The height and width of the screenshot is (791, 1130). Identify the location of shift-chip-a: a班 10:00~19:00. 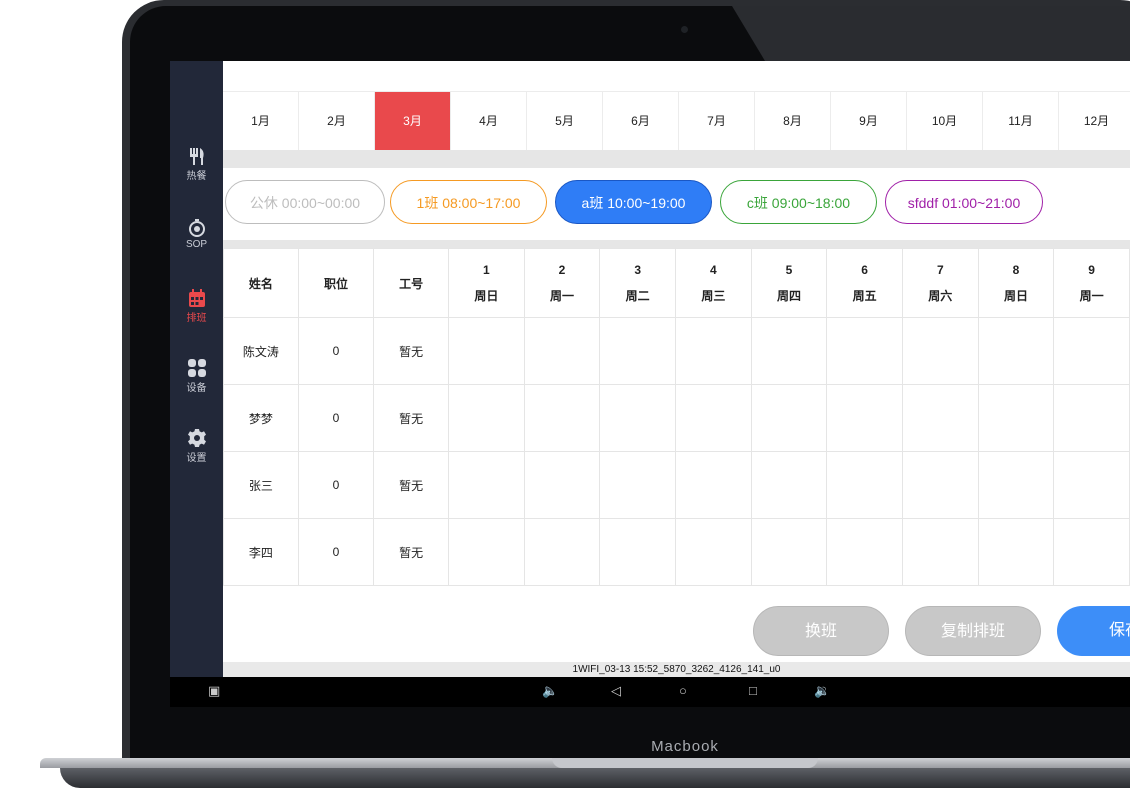
(633, 202).